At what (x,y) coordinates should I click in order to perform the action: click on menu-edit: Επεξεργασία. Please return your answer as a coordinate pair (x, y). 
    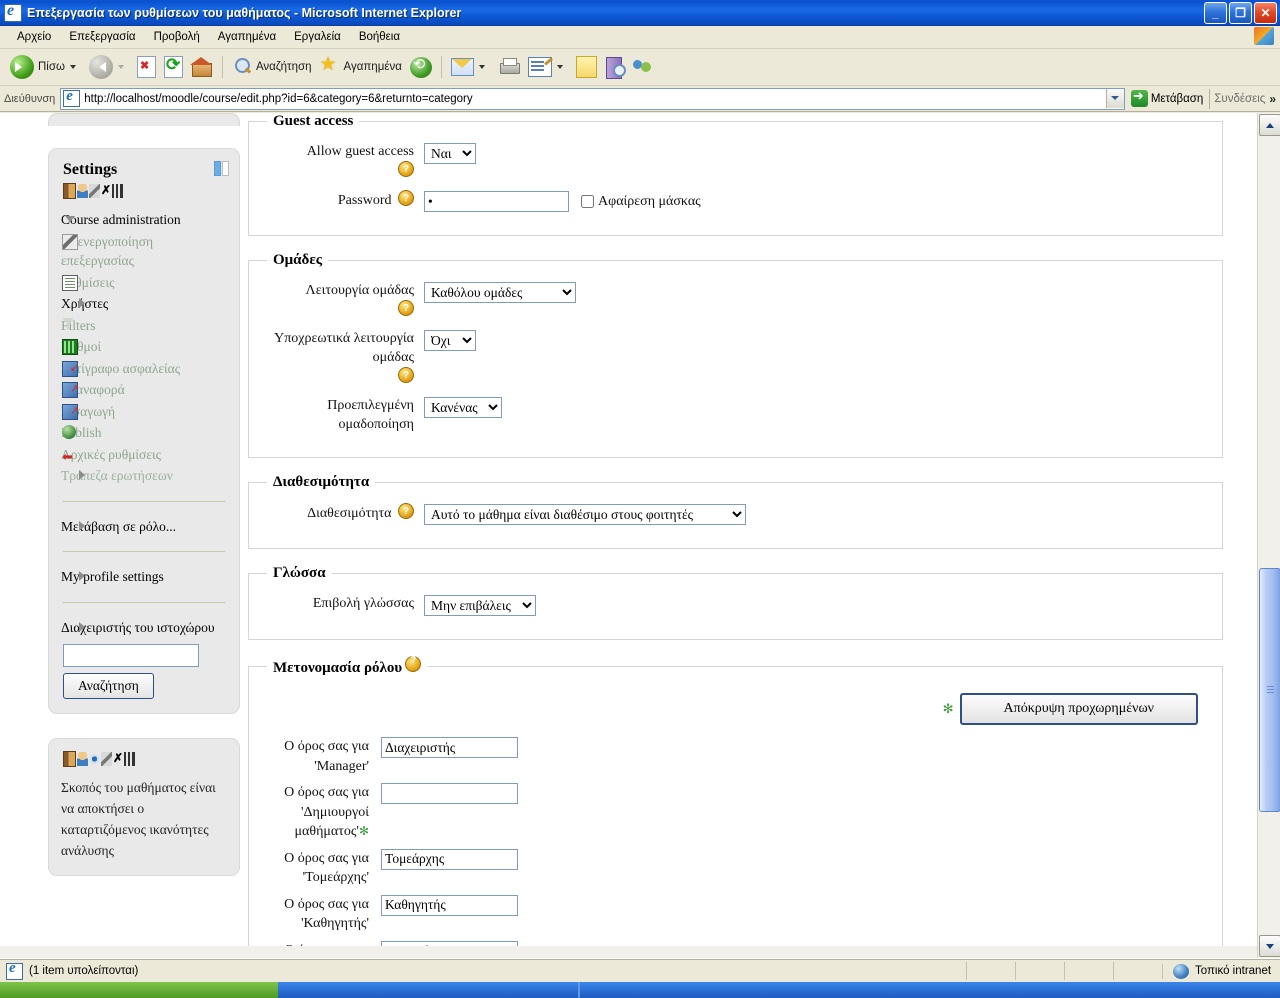
    Looking at the image, I should click on (102, 37).